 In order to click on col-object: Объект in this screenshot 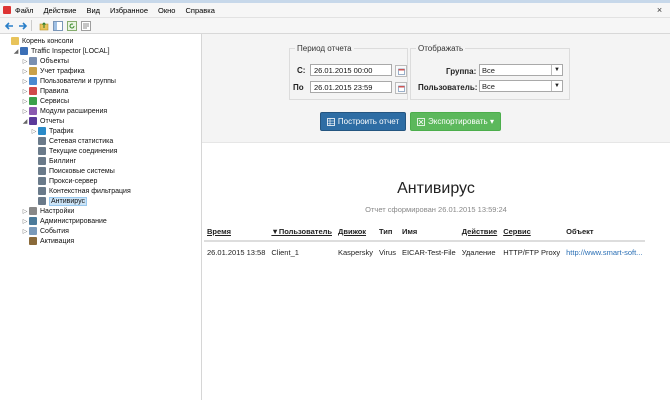, I will do `click(604, 232)`.